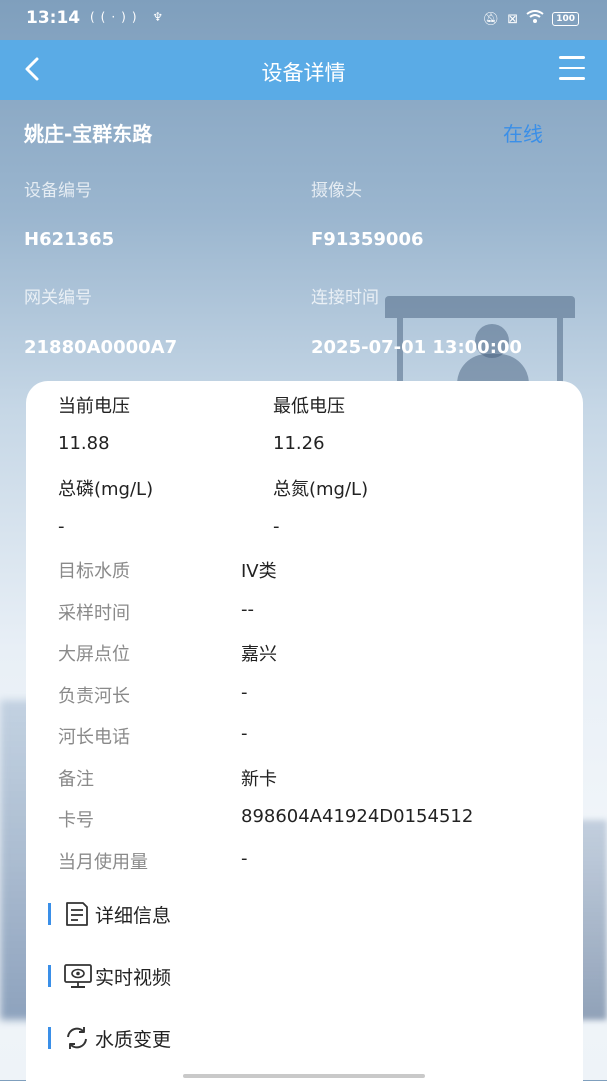 The height and width of the screenshot is (1081, 607). What do you see at coordinates (345, 298) in the screenshot?
I see `connect-time-label: 连接时间` at bounding box center [345, 298].